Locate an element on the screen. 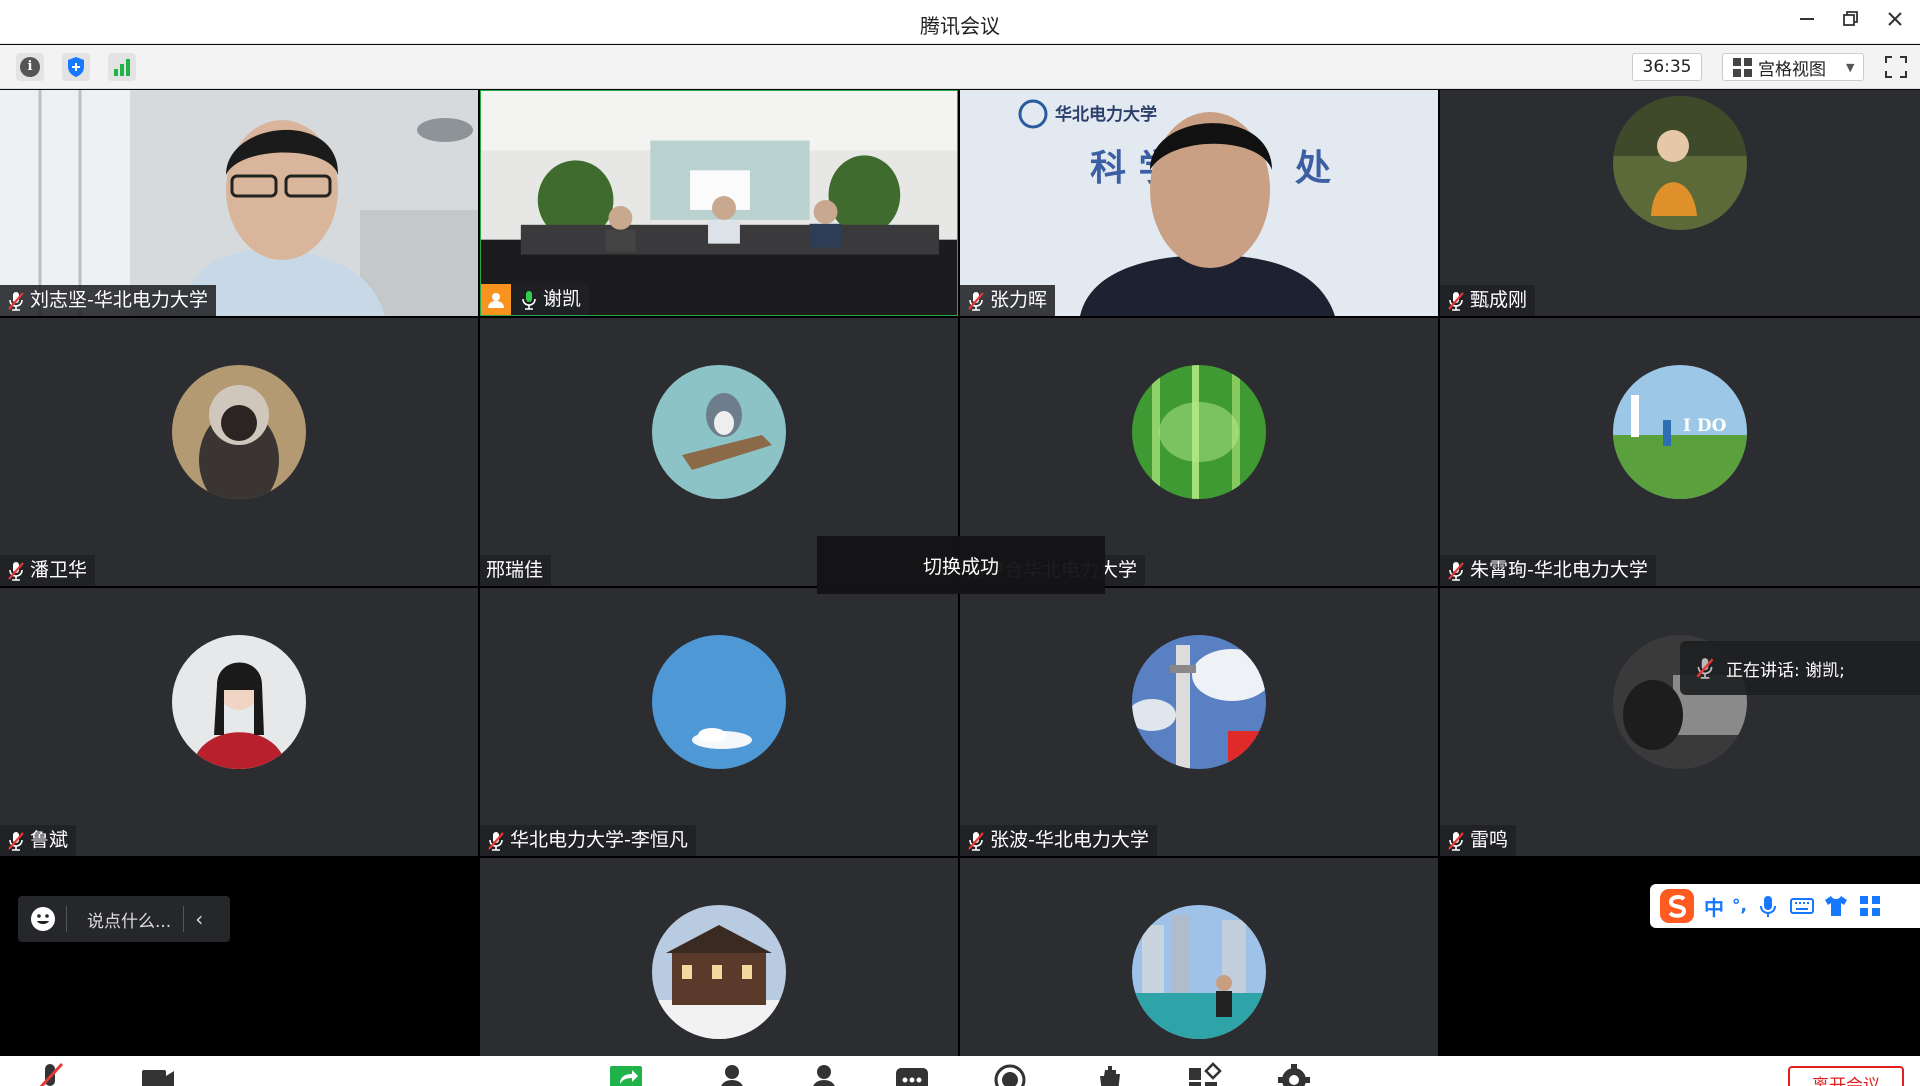 The image size is (1920, 1086). record-icon is located at coordinates (1010, 1074).